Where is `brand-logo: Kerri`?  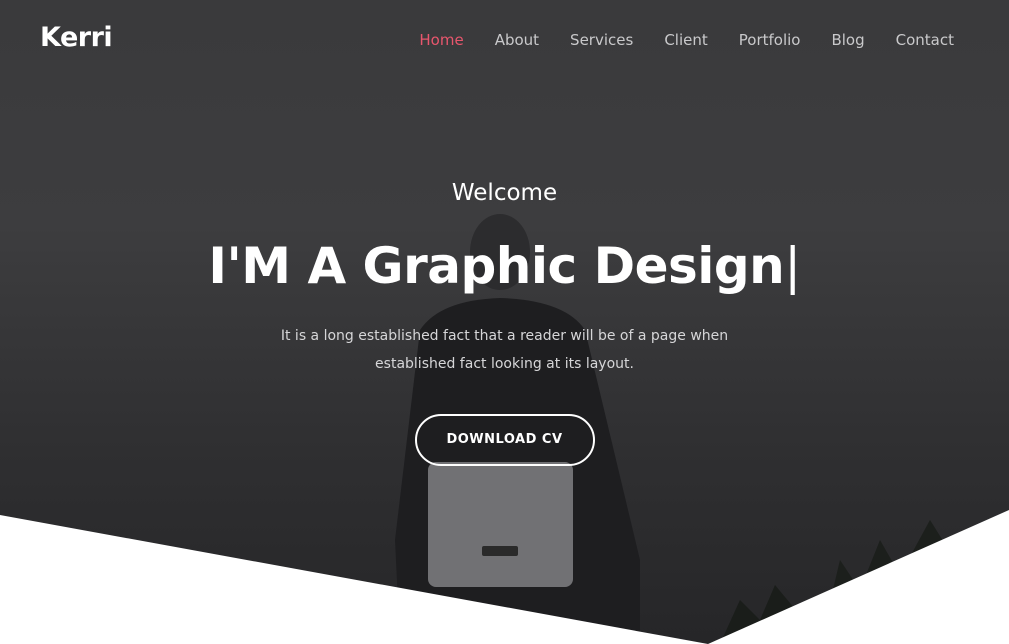 brand-logo: Kerri is located at coordinates (76, 37).